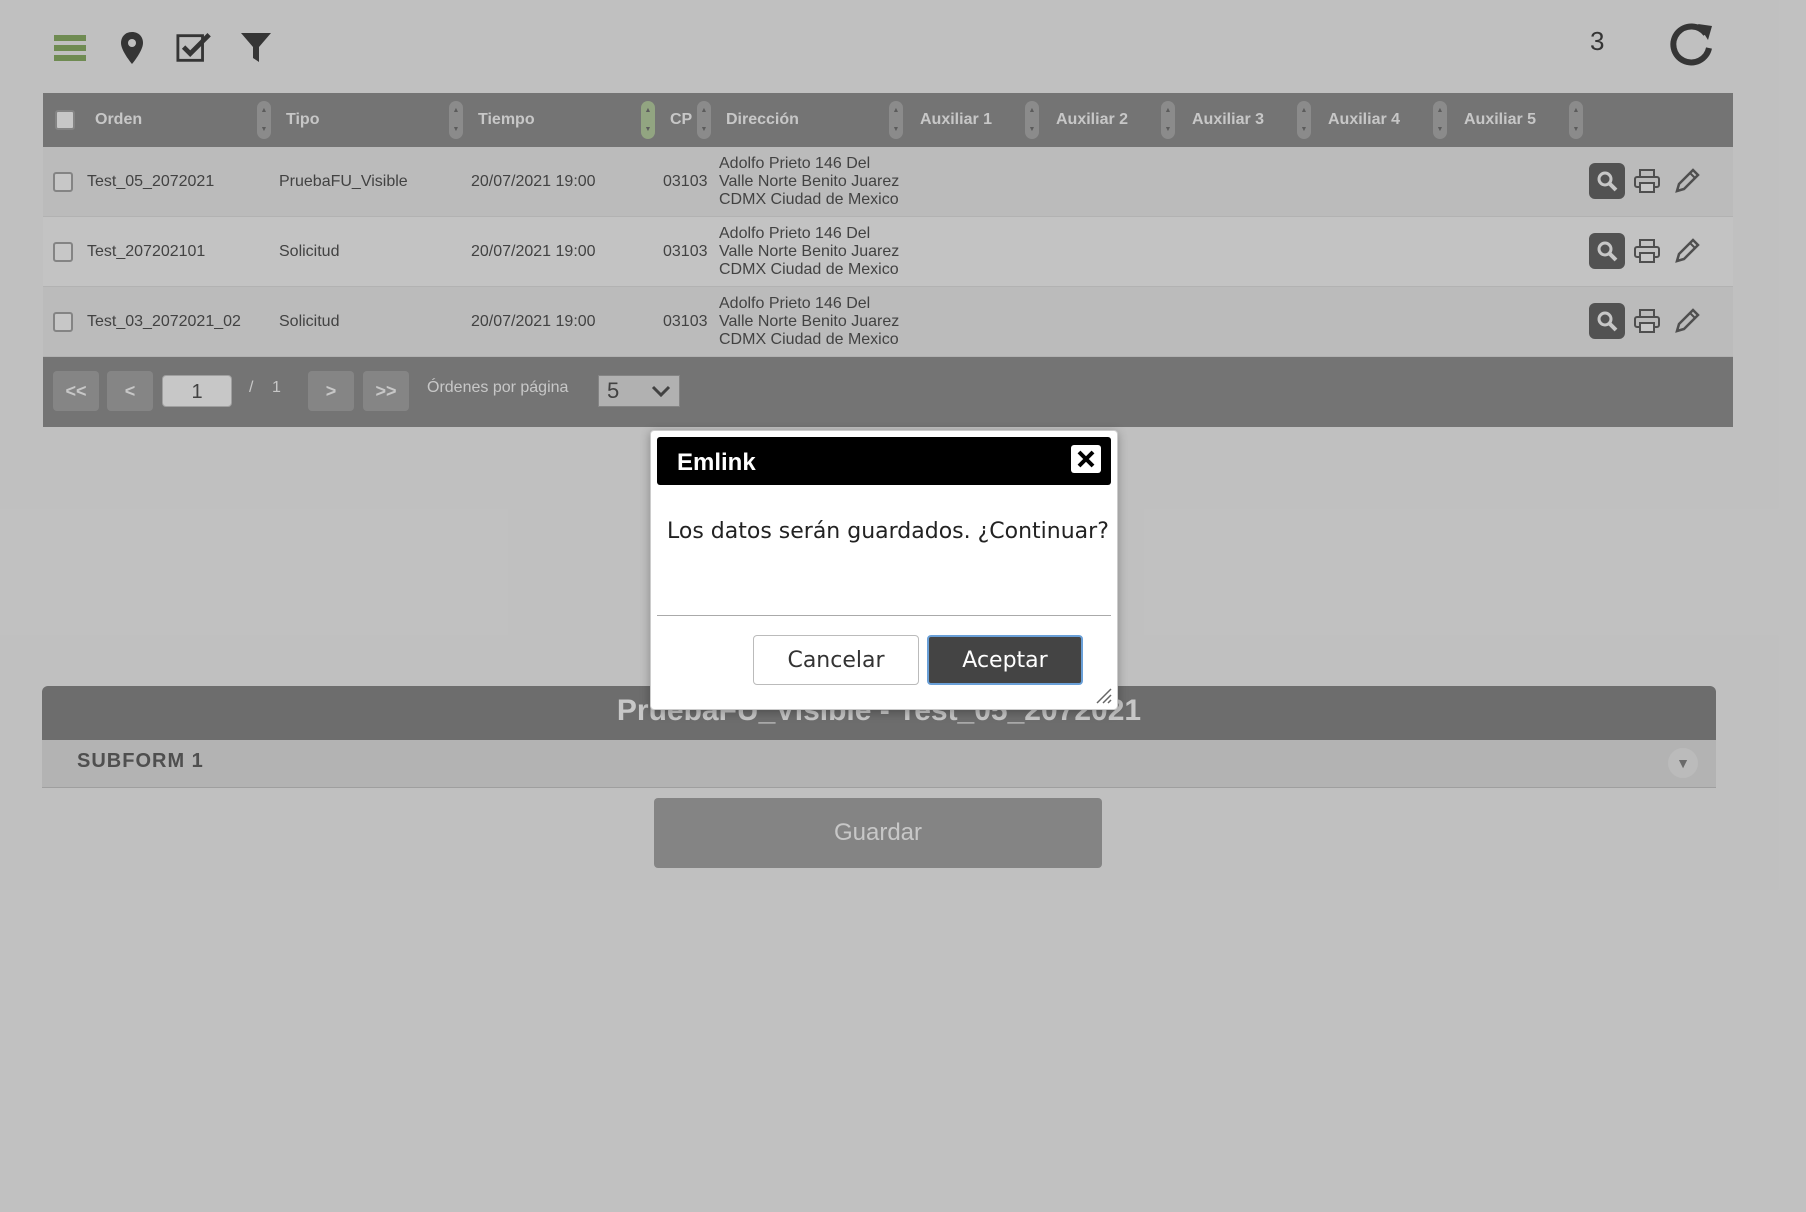 This screenshot has height=1212, width=1806. Describe the element at coordinates (1103, 695) in the screenshot. I see `resize-handle-icon` at that location.